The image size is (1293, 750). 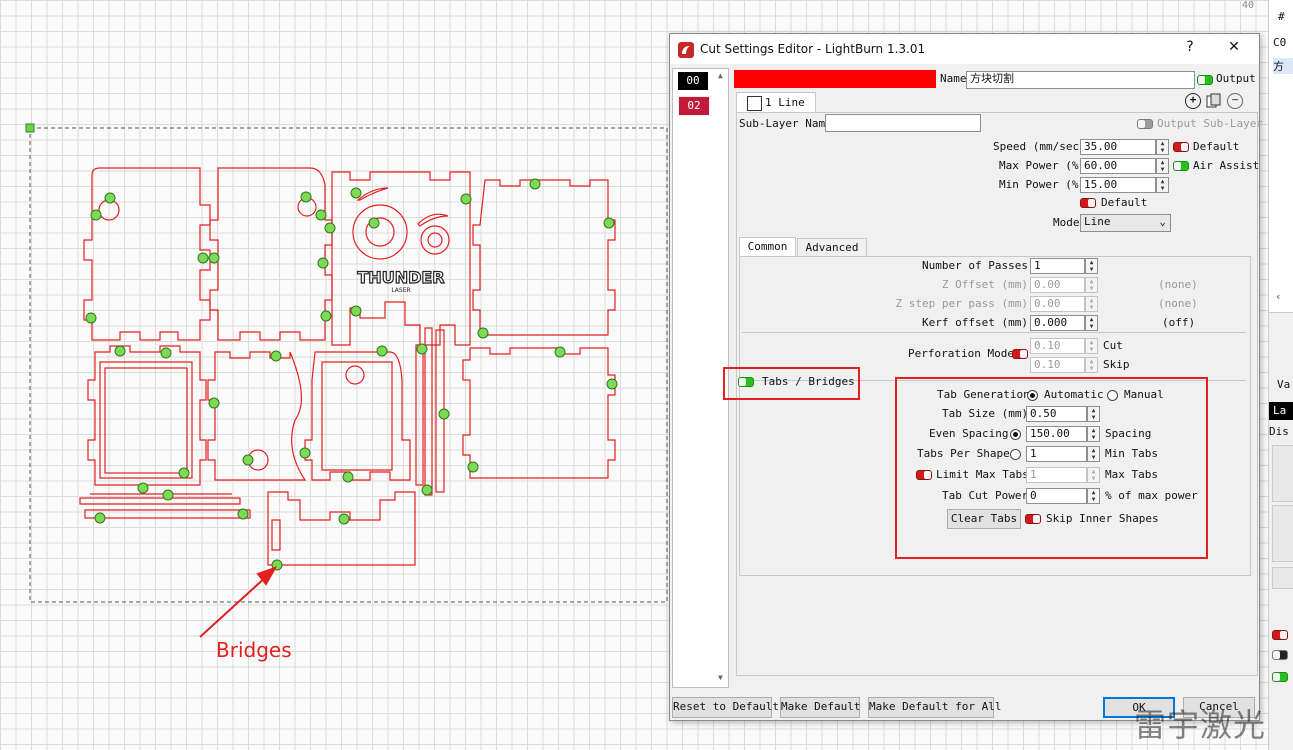 I want to click on output-toggle, so click(x=1205, y=80).